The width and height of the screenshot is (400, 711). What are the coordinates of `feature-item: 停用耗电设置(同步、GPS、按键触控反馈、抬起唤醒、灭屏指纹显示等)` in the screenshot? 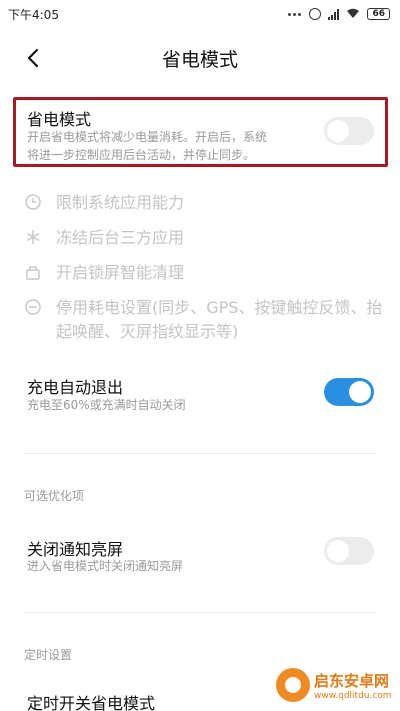 It's located at (205, 320).